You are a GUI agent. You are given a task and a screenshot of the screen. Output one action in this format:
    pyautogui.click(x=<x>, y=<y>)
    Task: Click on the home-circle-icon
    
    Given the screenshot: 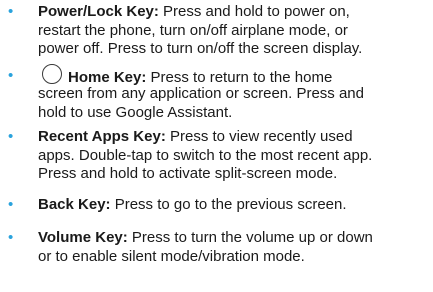 What is the action you would take?
    pyautogui.click(x=52, y=74)
    